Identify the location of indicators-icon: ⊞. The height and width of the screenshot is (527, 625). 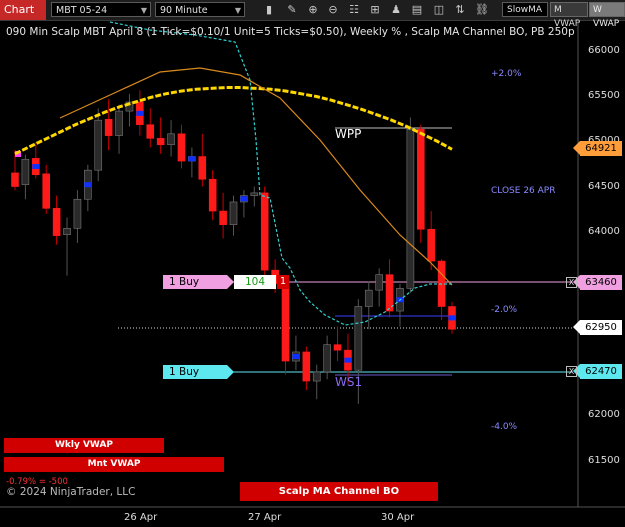
(375, 9).